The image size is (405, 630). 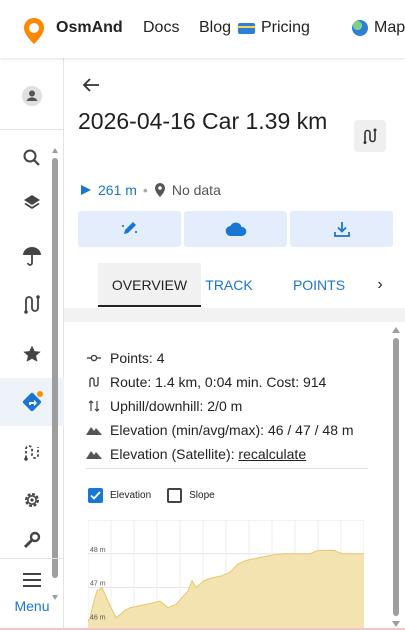 I want to click on edit-pencil-icon, so click(x=129, y=228).